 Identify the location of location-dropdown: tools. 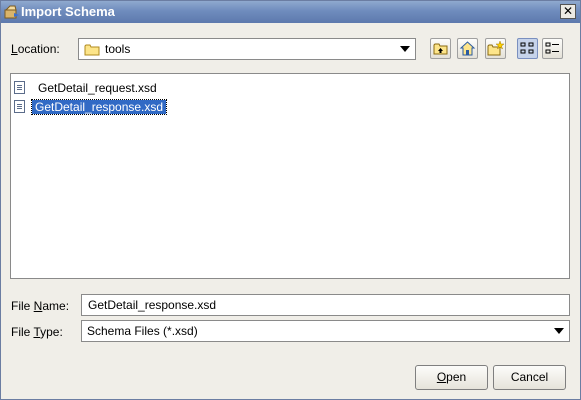
(247, 49).